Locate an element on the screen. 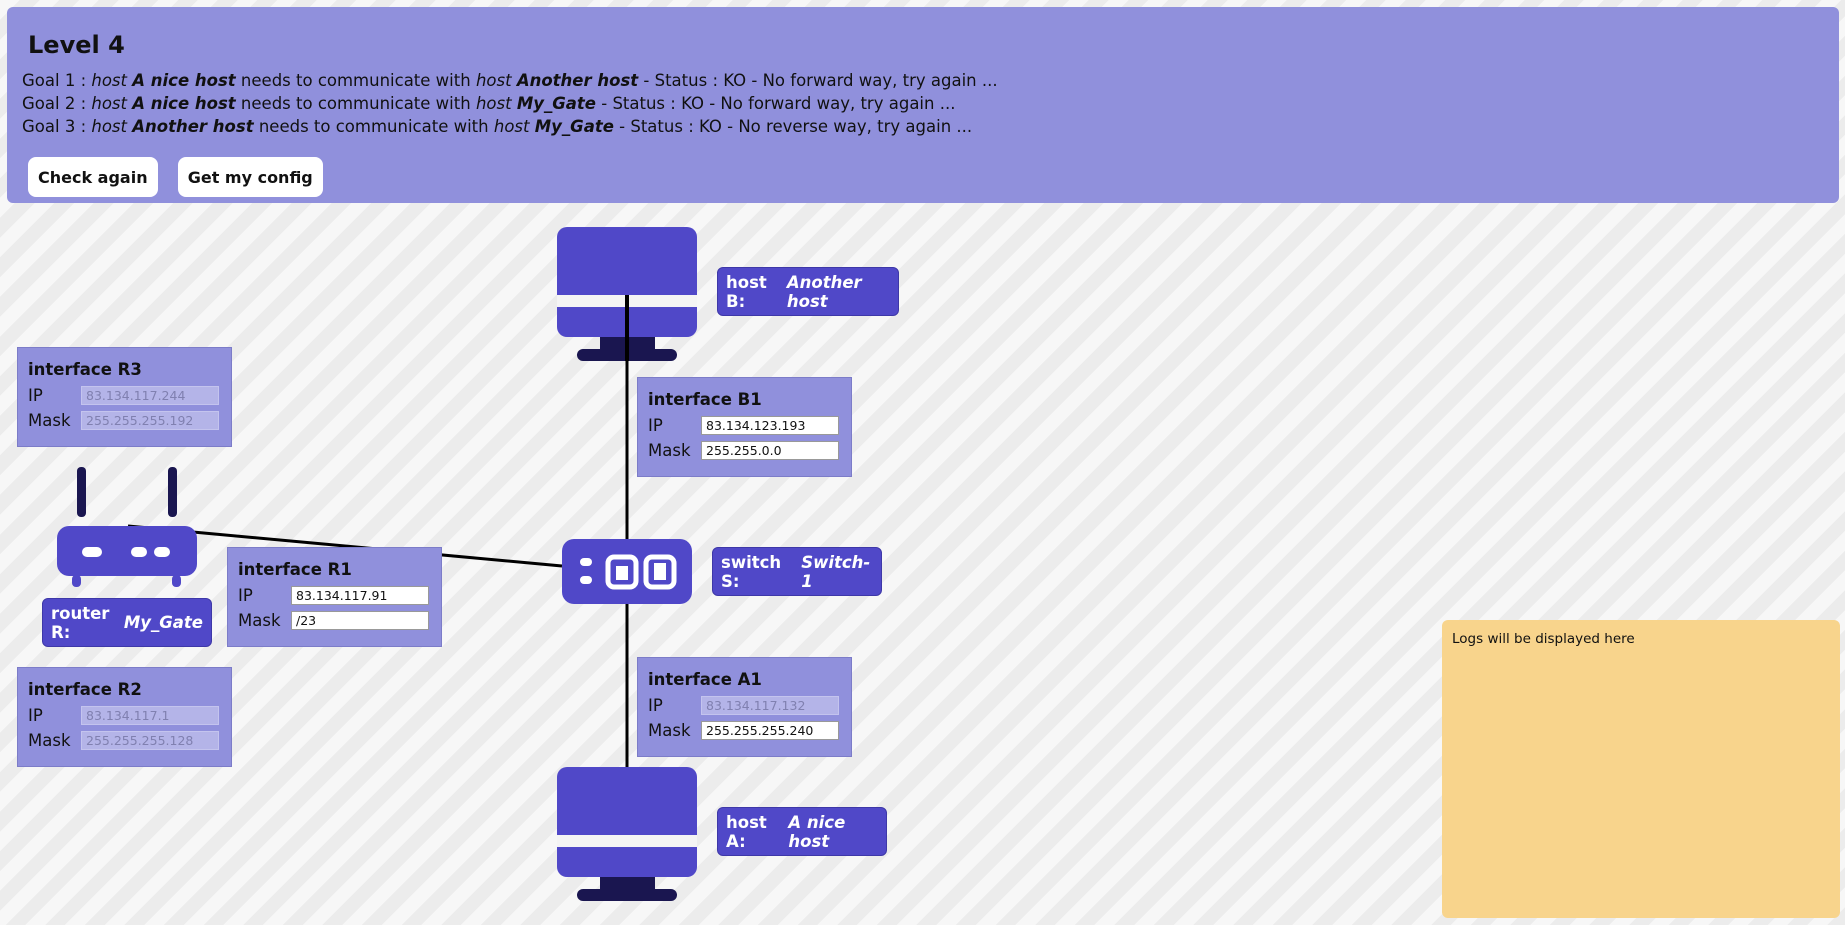  interface-r1-panel: interface R1 IP Mask is located at coordinates (334, 597).